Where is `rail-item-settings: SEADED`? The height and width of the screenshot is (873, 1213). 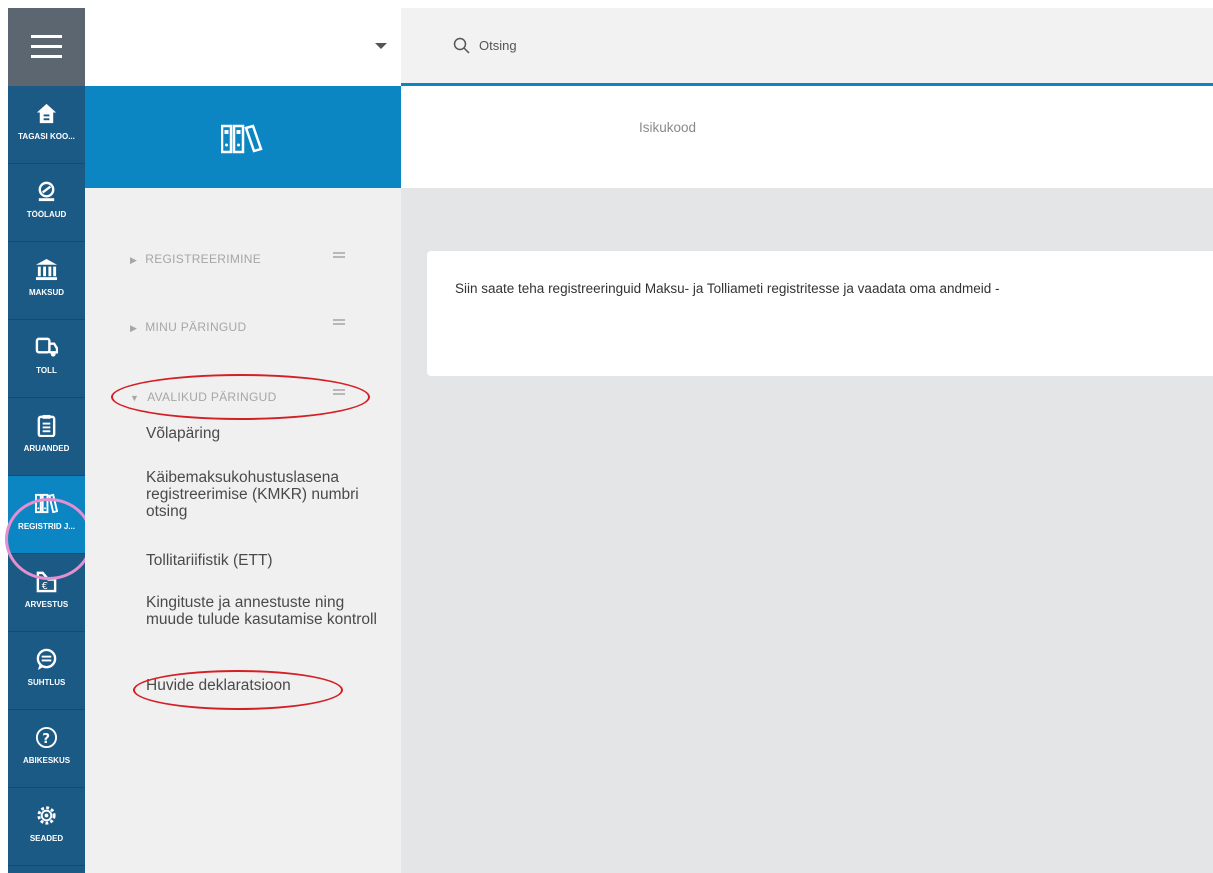
rail-item-settings: SEADED is located at coordinates (46, 827).